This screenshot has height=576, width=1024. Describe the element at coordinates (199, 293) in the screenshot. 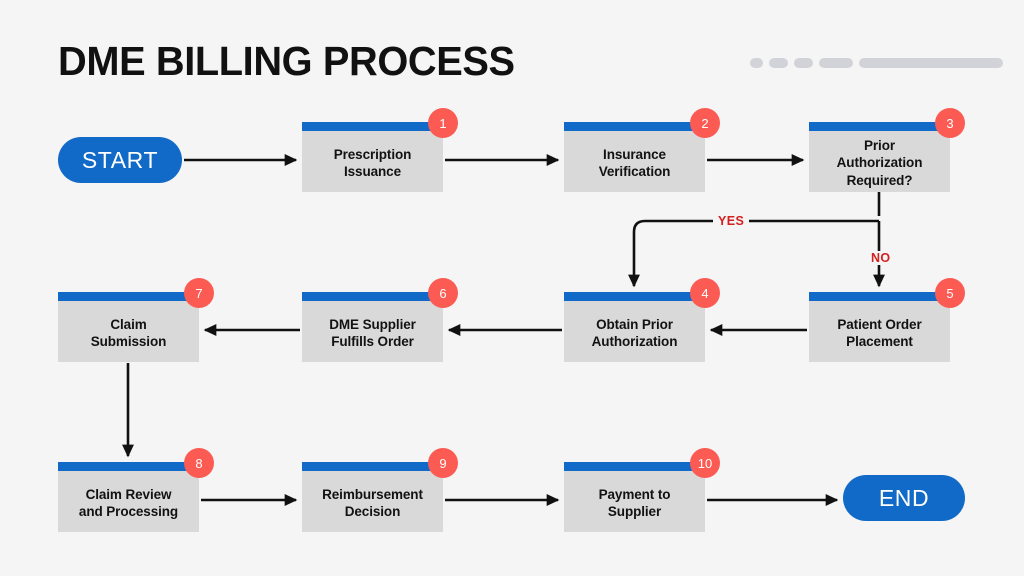

I see `node-claim-submission-step-badge: 7` at that location.